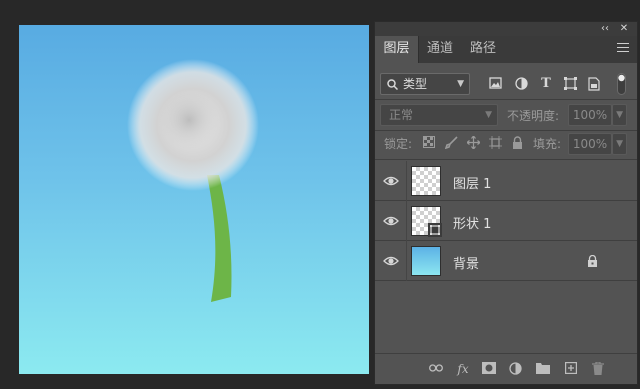 Image resolution: width=640 pixels, height=389 pixels. I want to click on panel-title-bar: ‹‹ ✕, so click(506, 29).